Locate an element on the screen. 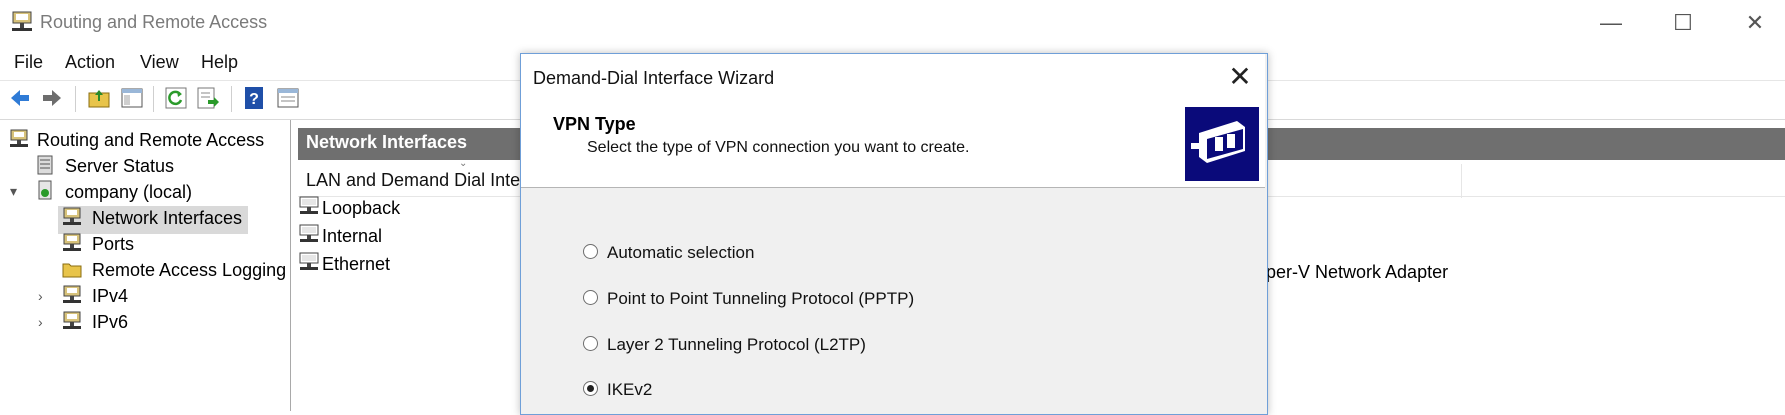 The image size is (1785, 415). tree-item-ipv6: IPv6 is located at coordinates (110, 322).